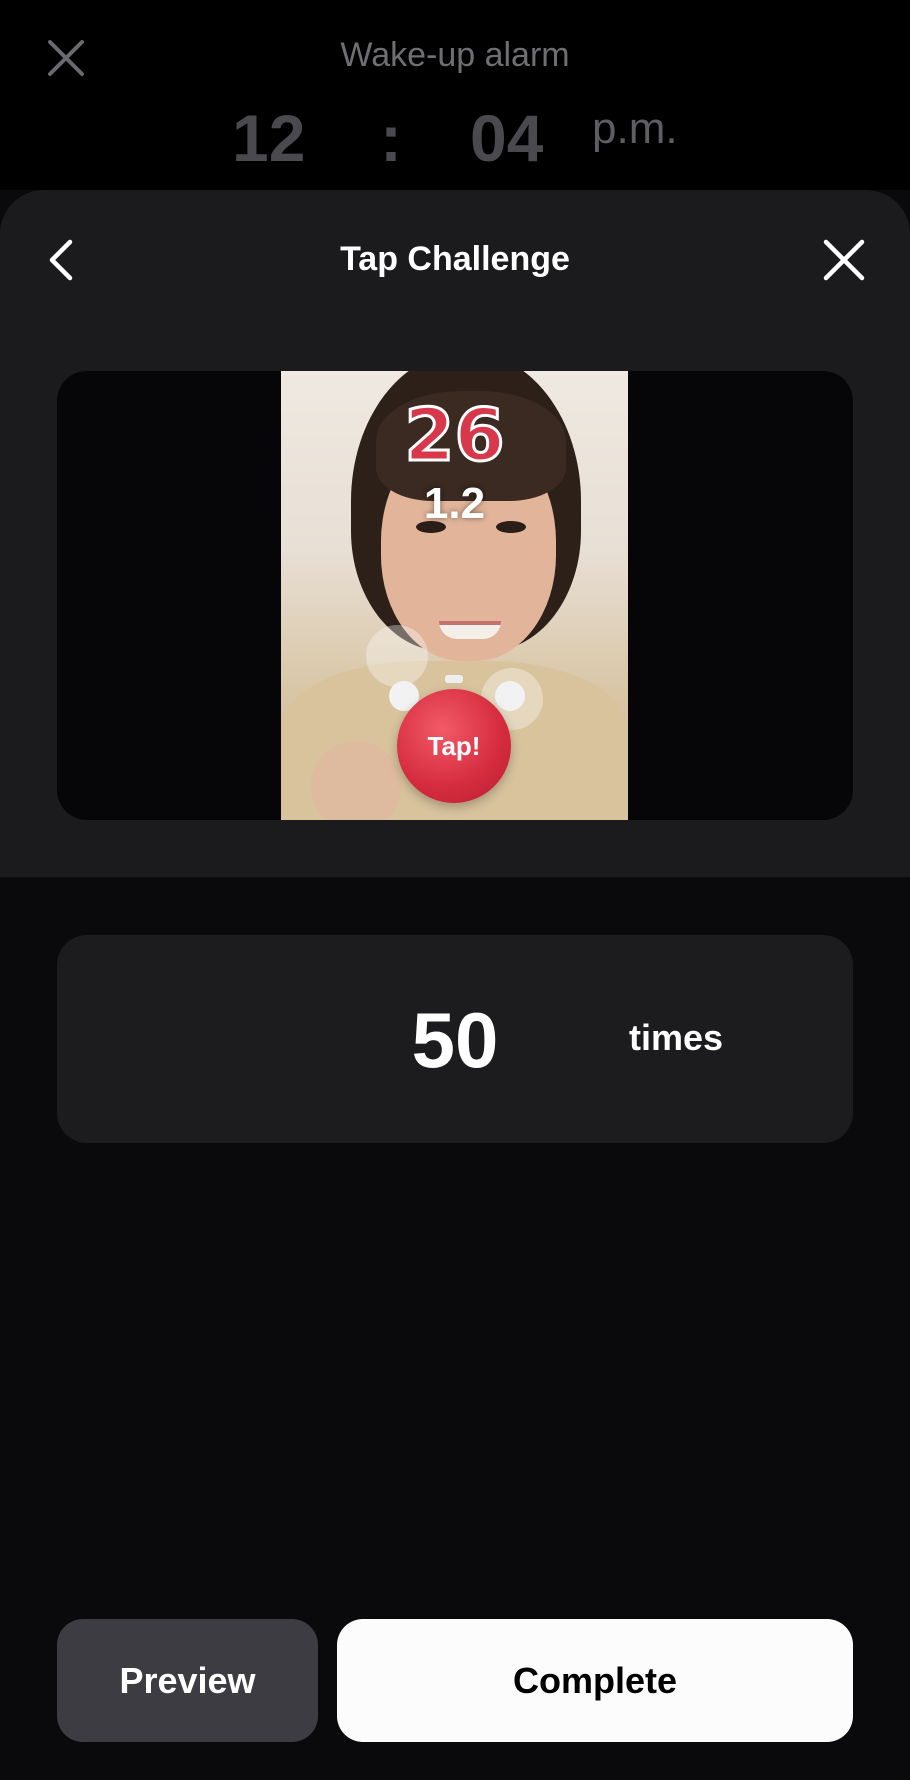 The width and height of the screenshot is (910, 1780). What do you see at coordinates (454, 745) in the screenshot?
I see `tap-label: Tap!` at bounding box center [454, 745].